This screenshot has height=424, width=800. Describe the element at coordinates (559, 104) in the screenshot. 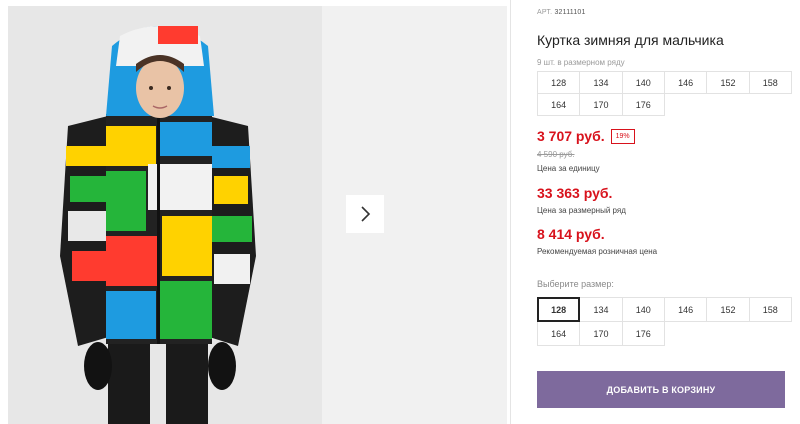

I see `size-row-cell: 164` at that location.